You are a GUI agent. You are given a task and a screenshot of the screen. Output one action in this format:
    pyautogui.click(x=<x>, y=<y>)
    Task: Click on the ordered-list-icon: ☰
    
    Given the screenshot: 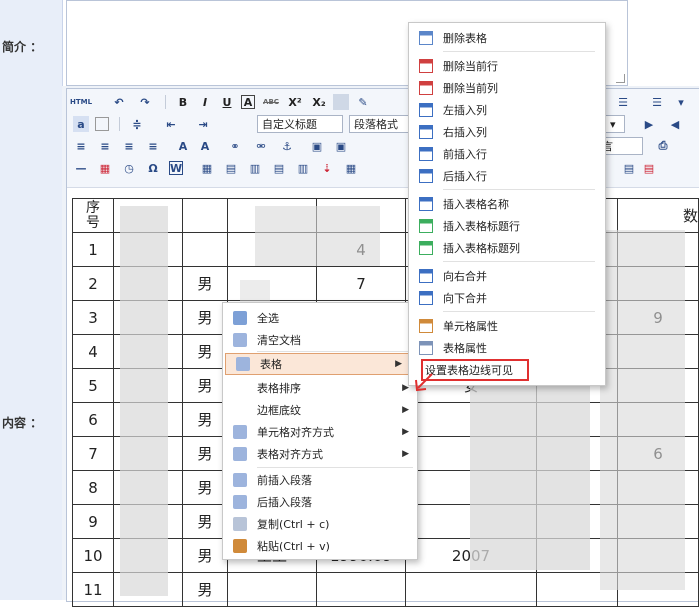 What is the action you would take?
    pyautogui.click(x=623, y=102)
    